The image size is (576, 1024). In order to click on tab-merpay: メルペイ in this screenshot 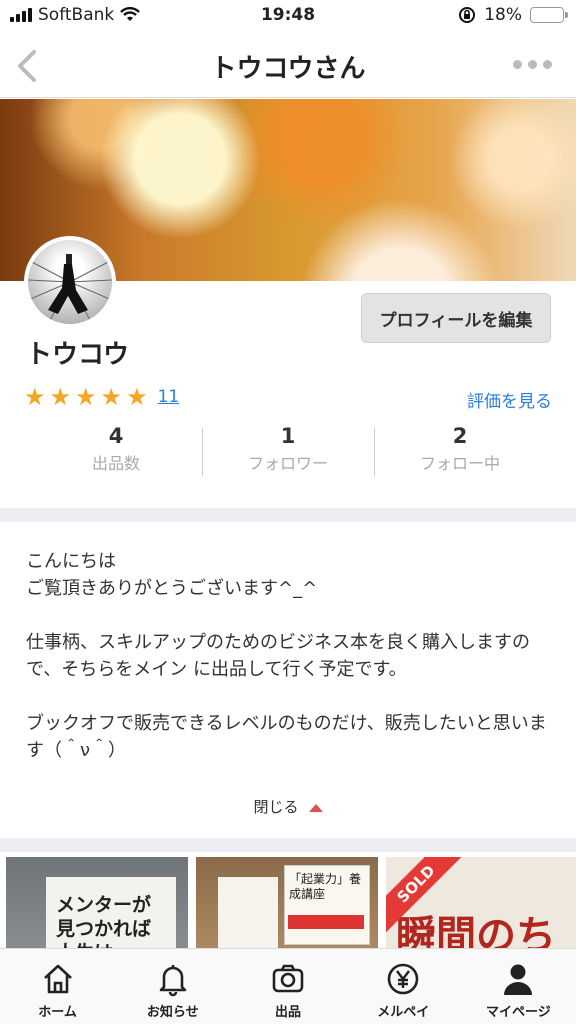, I will do `click(403, 986)`.